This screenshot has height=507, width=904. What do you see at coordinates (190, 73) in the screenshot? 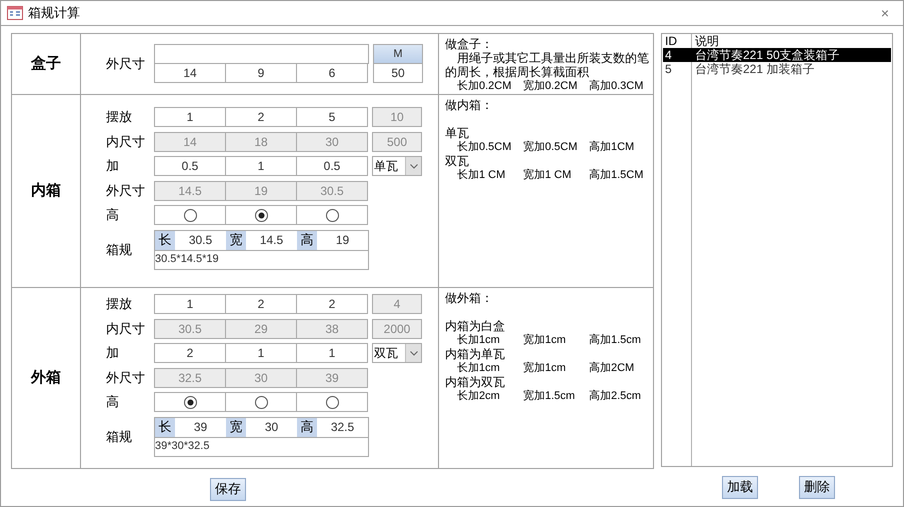
I see `input-field: 14` at bounding box center [190, 73].